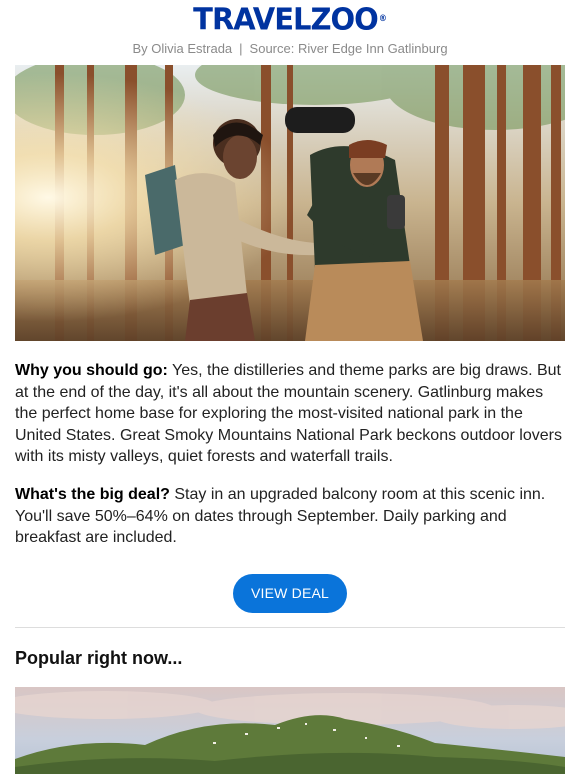 The width and height of the screenshot is (580, 774). I want to click on header: TRAVELZOO®, so click(290, 19).